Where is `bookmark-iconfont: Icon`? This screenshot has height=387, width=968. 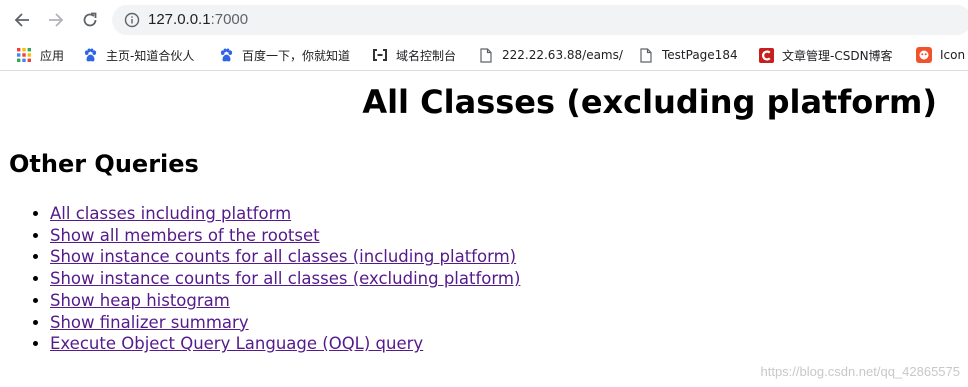
bookmark-iconfont: Icon is located at coordinates (940, 55).